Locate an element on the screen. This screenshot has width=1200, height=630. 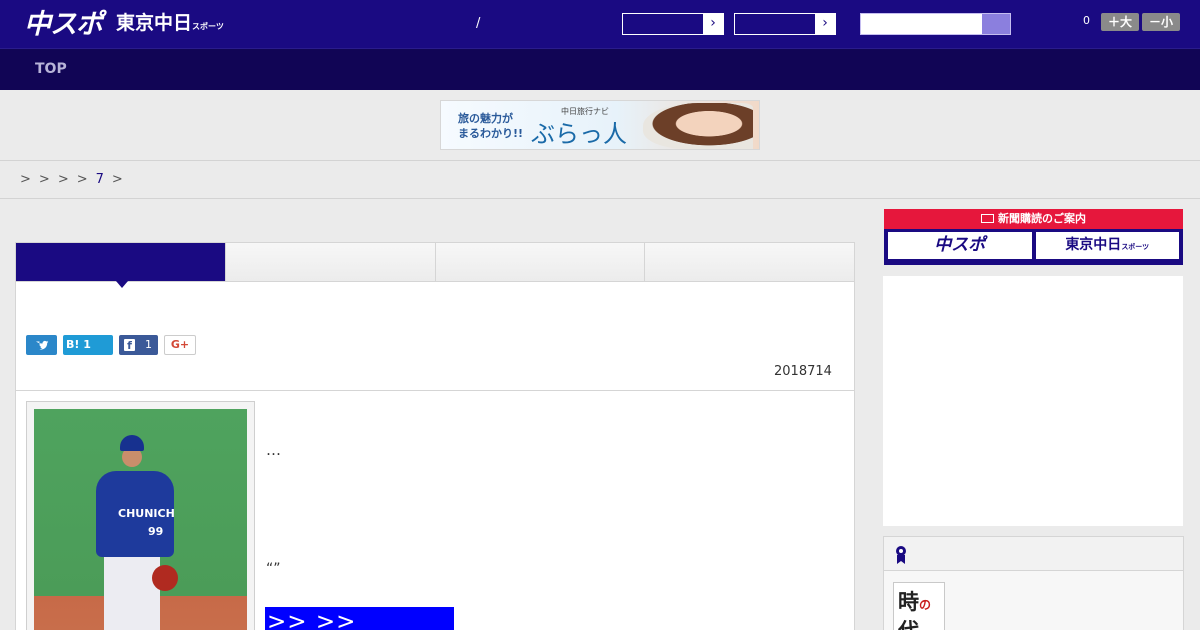
subscription-title: 新聞購読のご案内 is located at coordinates (1033, 219).